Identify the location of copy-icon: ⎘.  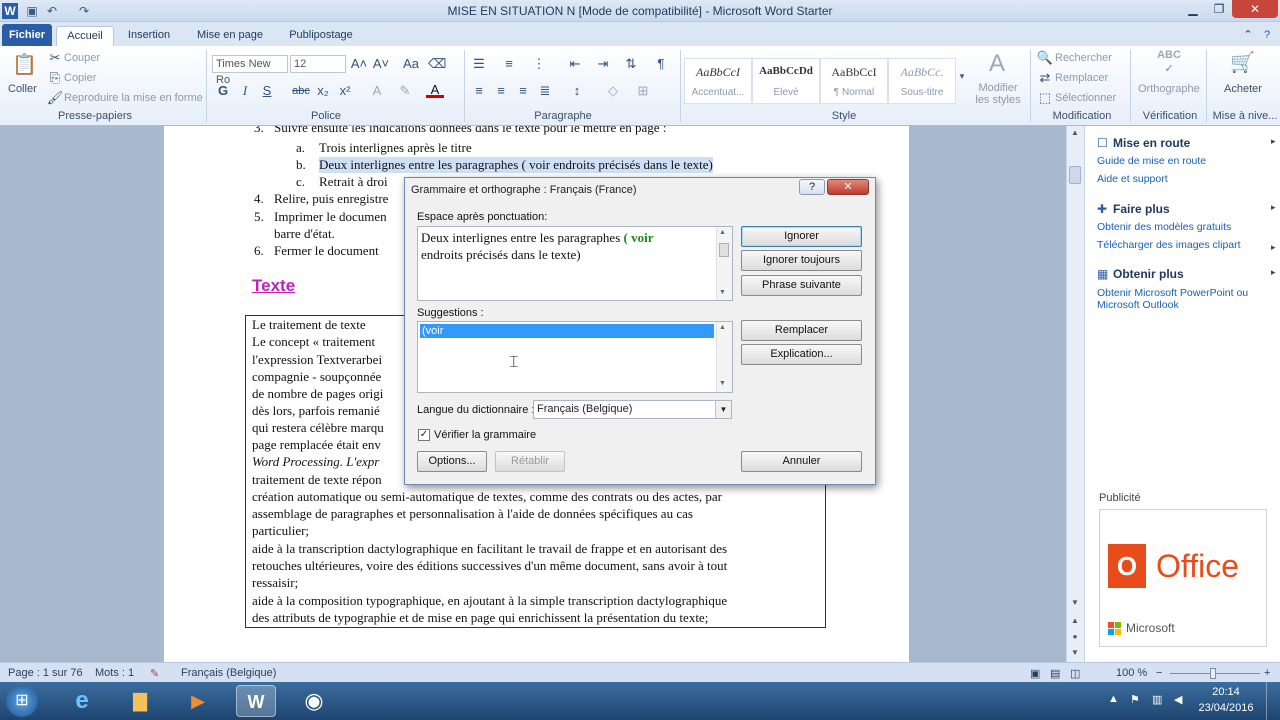
(55, 78).